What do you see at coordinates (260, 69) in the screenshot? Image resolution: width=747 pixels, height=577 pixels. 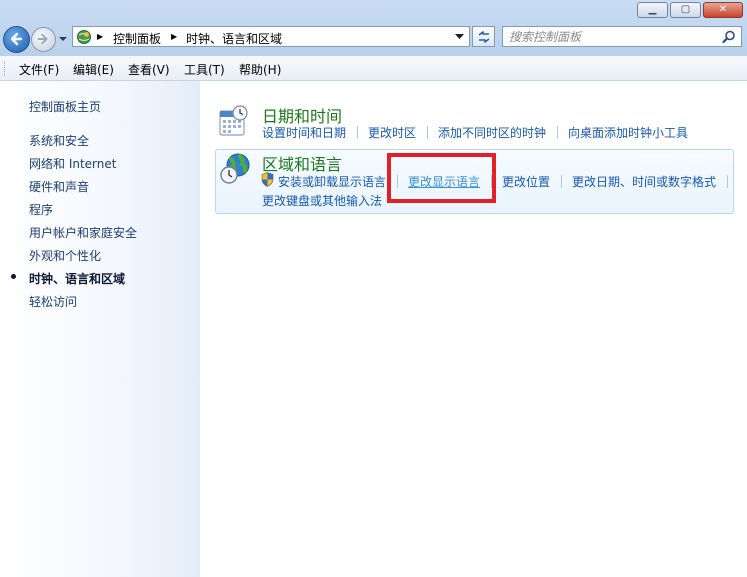 I see `menu-help: 帮助(H)` at bounding box center [260, 69].